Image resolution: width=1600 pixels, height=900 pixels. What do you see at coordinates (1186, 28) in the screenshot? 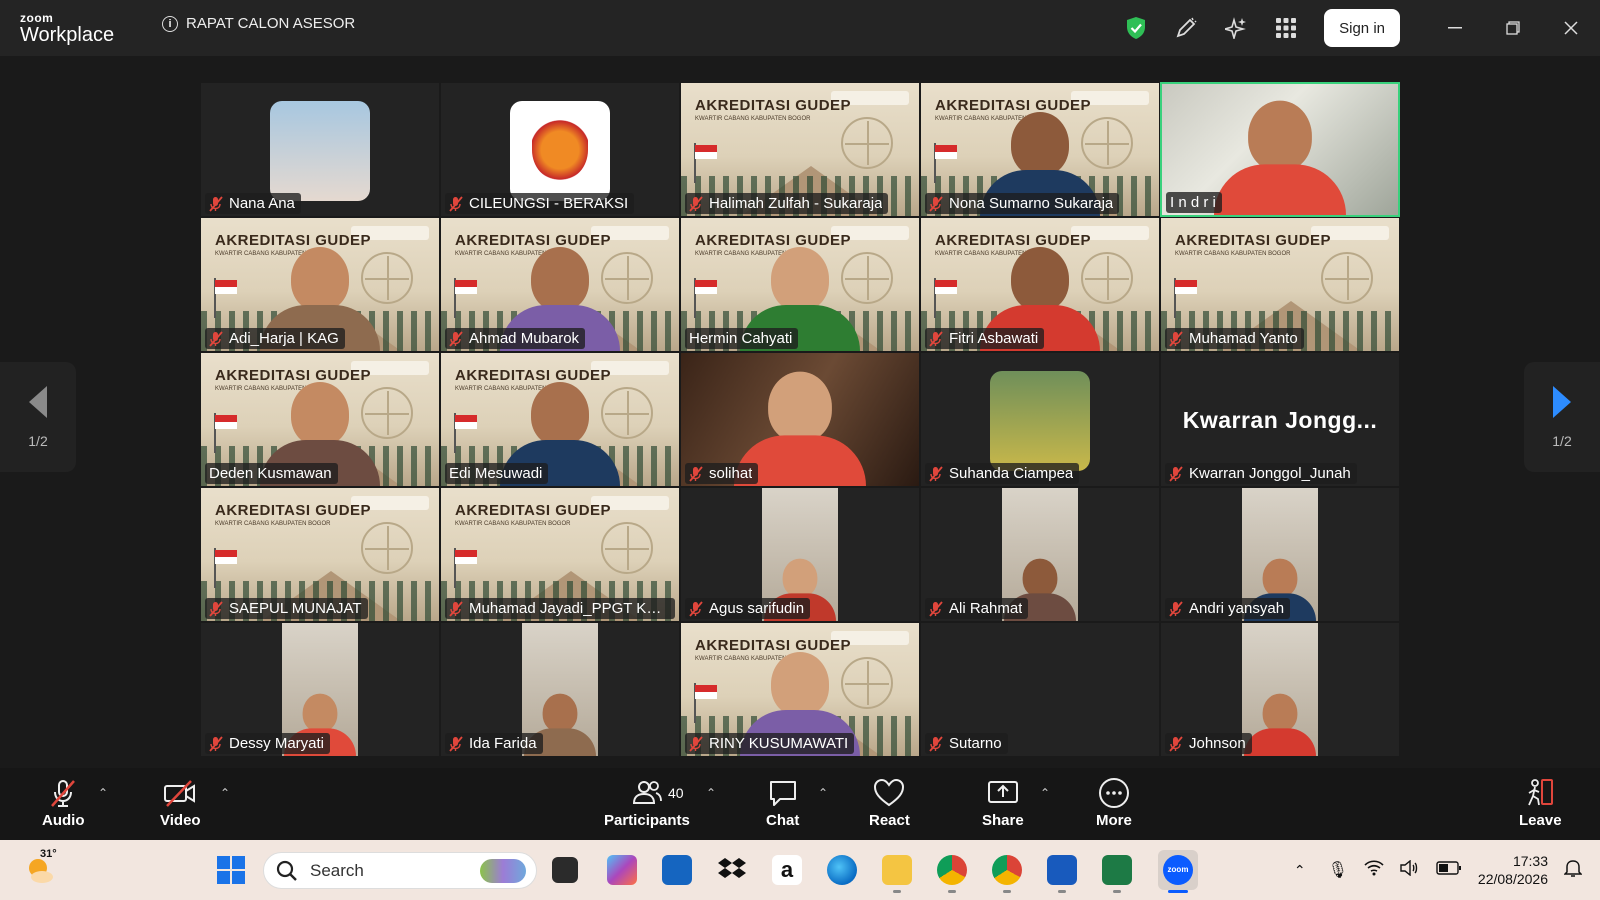
I see `annotate-pen-icon` at bounding box center [1186, 28].